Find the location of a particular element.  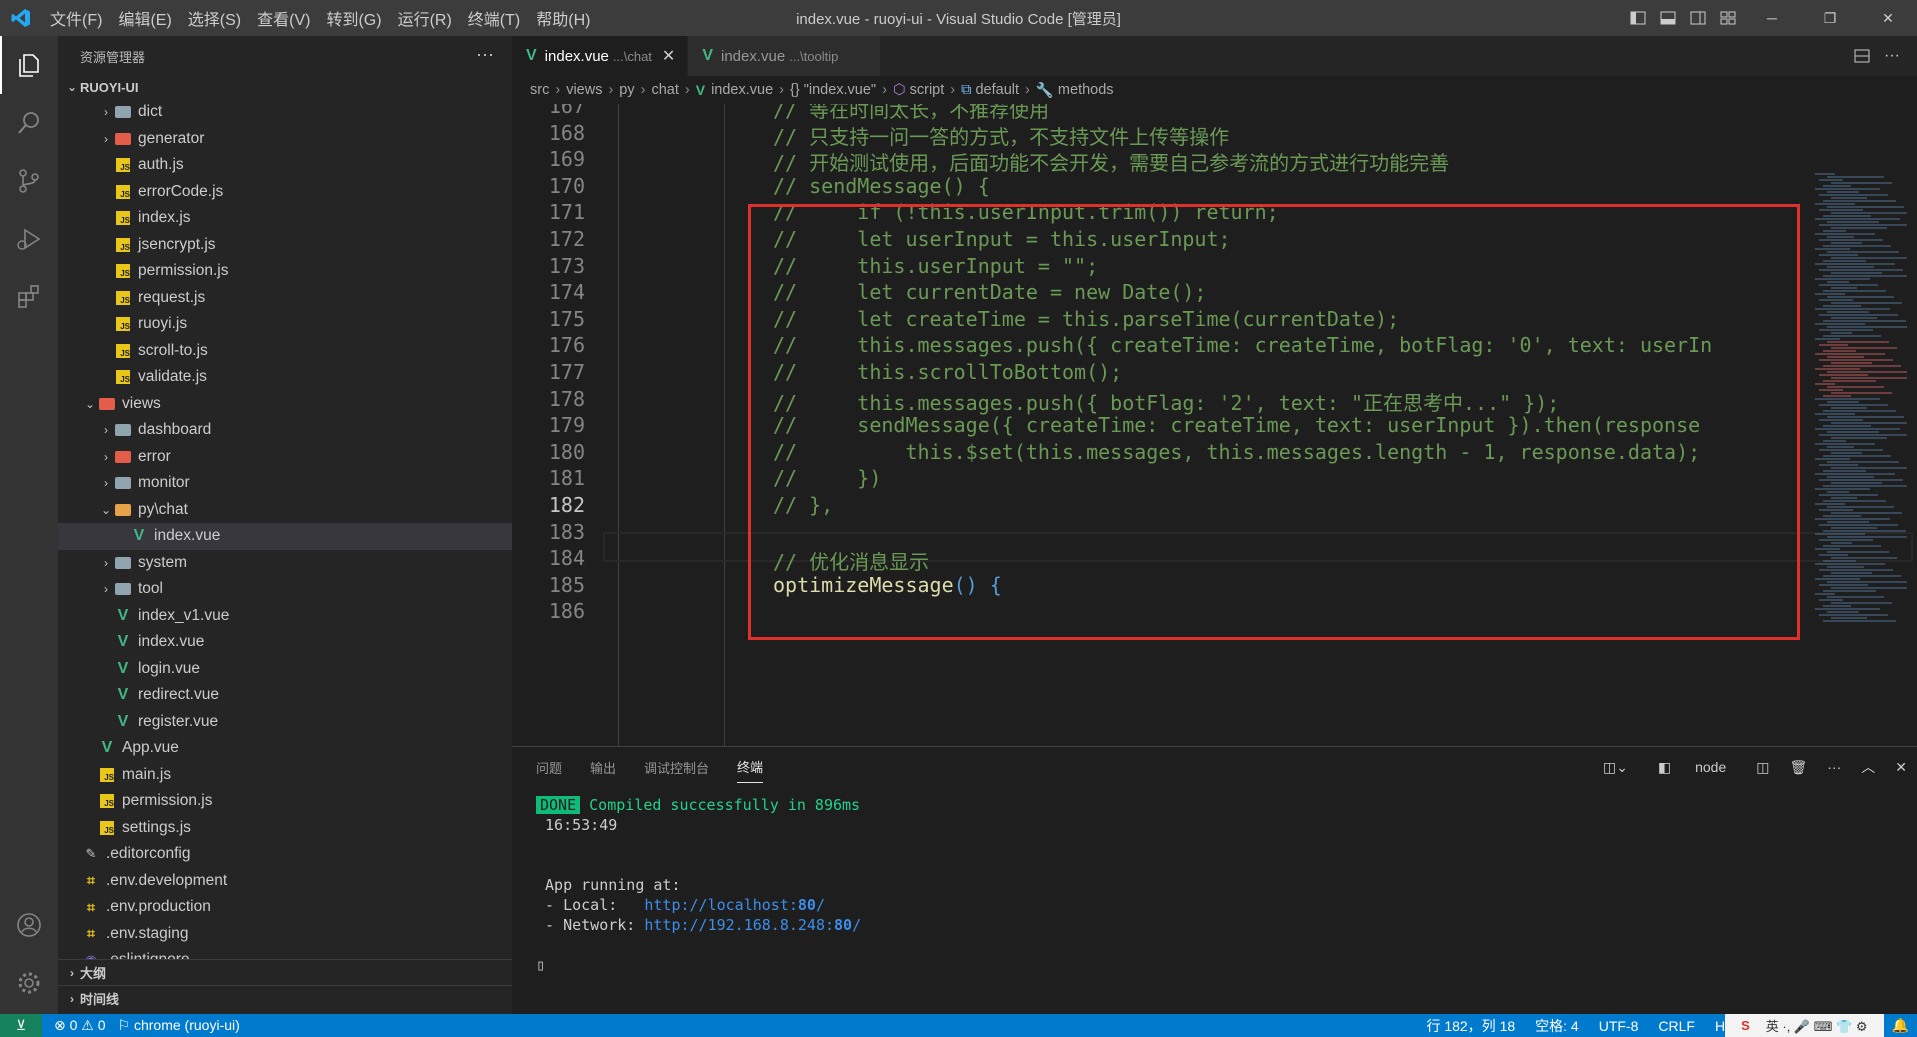

breadcrumb-item: methods is located at coordinates (1086, 90).